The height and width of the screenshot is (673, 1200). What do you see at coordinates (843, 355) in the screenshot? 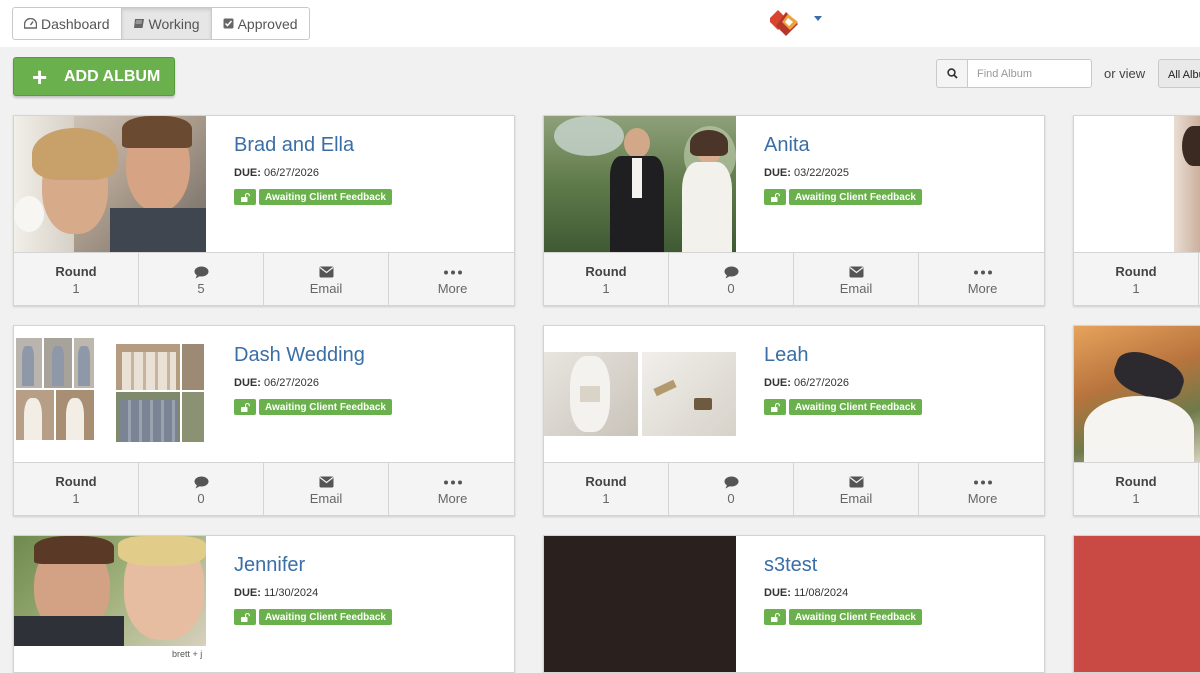
I see `album-title: Leah` at bounding box center [843, 355].